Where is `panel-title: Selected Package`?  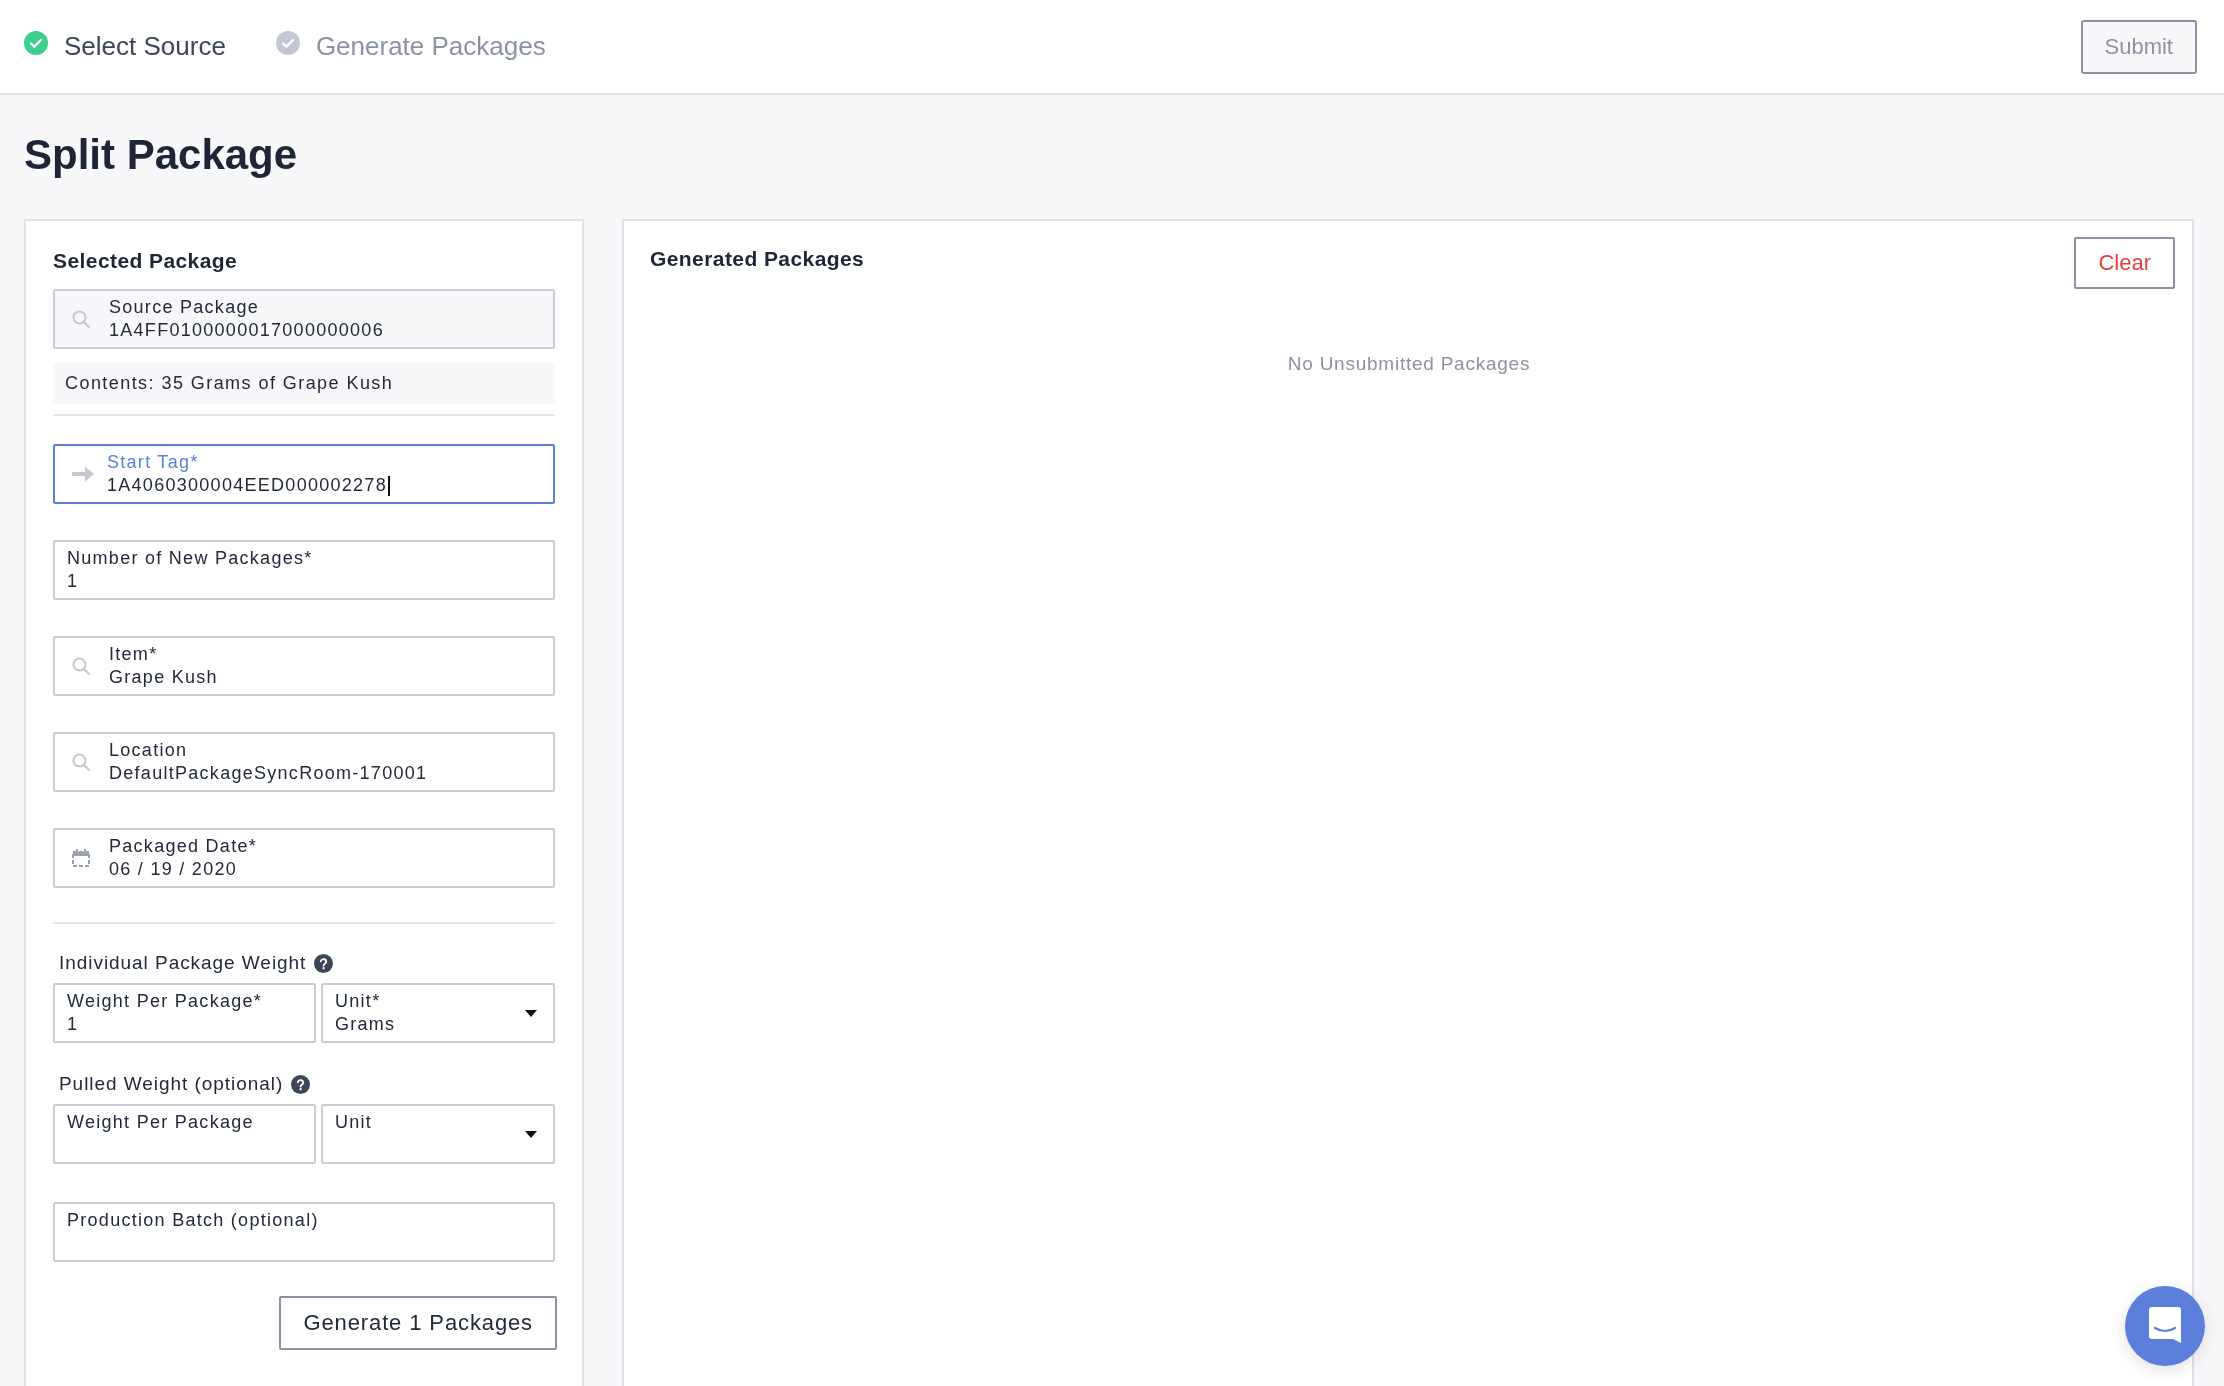
panel-title: Selected Package is located at coordinates (146, 261).